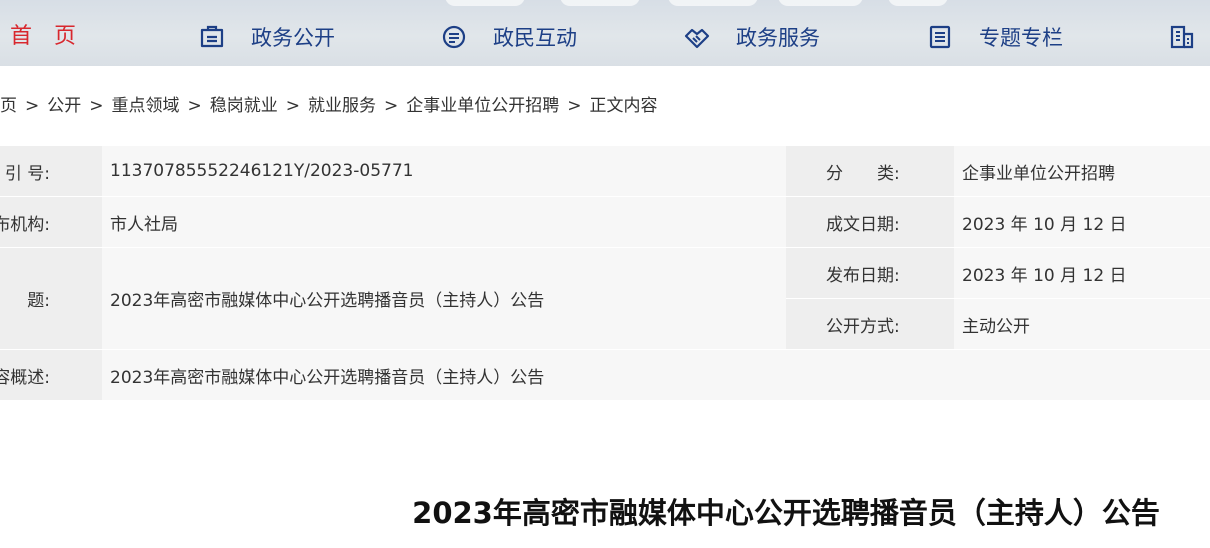 The width and height of the screenshot is (1210, 548). Describe the element at coordinates (1082, 273) in the screenshot. I see `published-date-value: 2023 年 10 月 12 日` at that location.